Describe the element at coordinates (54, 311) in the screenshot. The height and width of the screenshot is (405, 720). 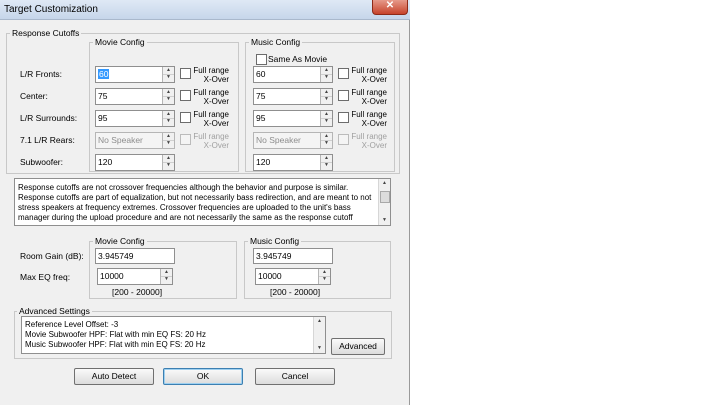
I see `advanced-settings-label: Advanced Settings` at that location.